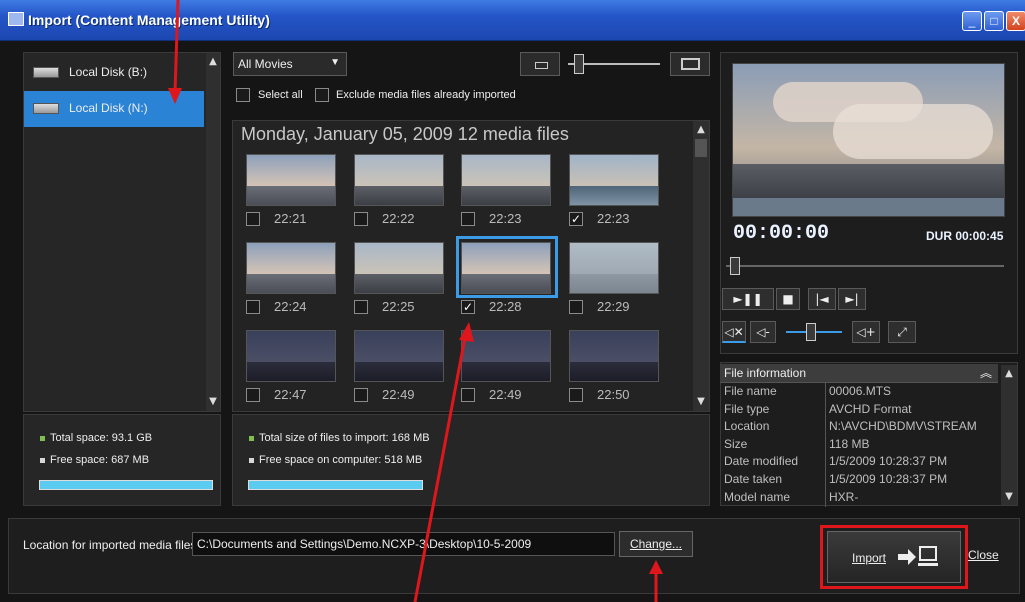  I want to click on window-title: Import (Content Management Utility), so click(149, 20).